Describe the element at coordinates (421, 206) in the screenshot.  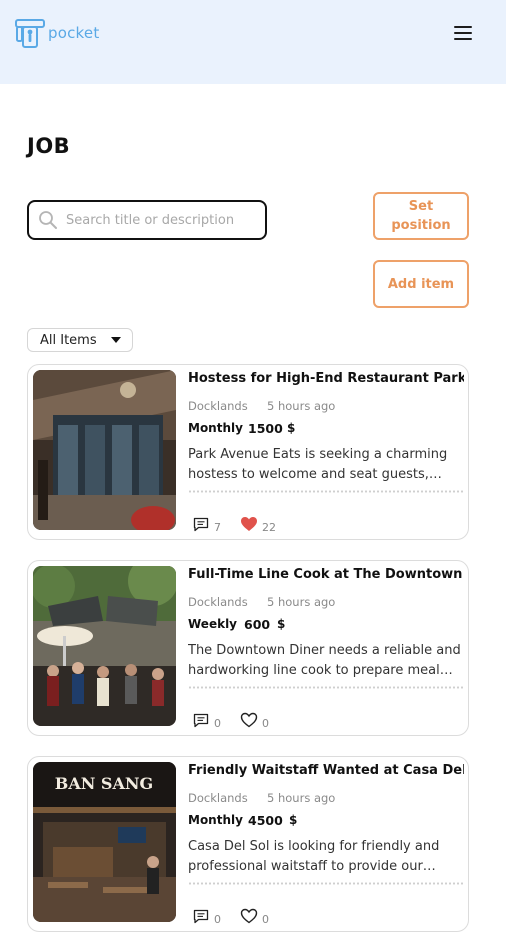
I see `set-position-label-line1: Set` at that location.